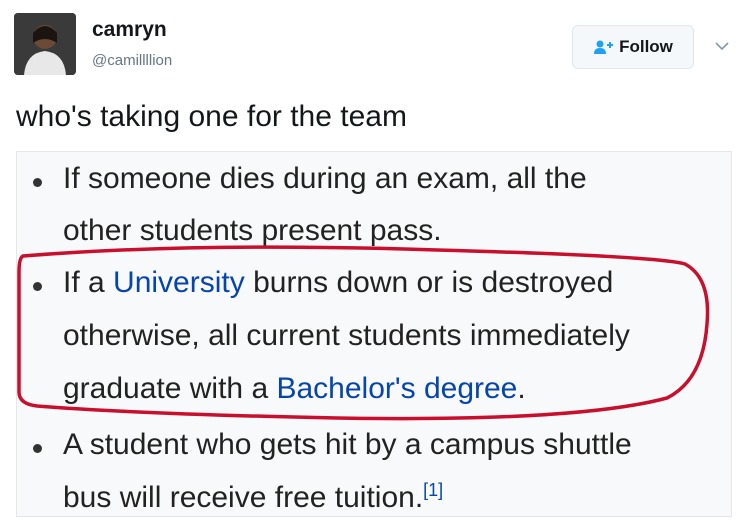  Describe the element at coordinates (129, 30) in the screenshot. I see `user-display-name: camryn` at that location.